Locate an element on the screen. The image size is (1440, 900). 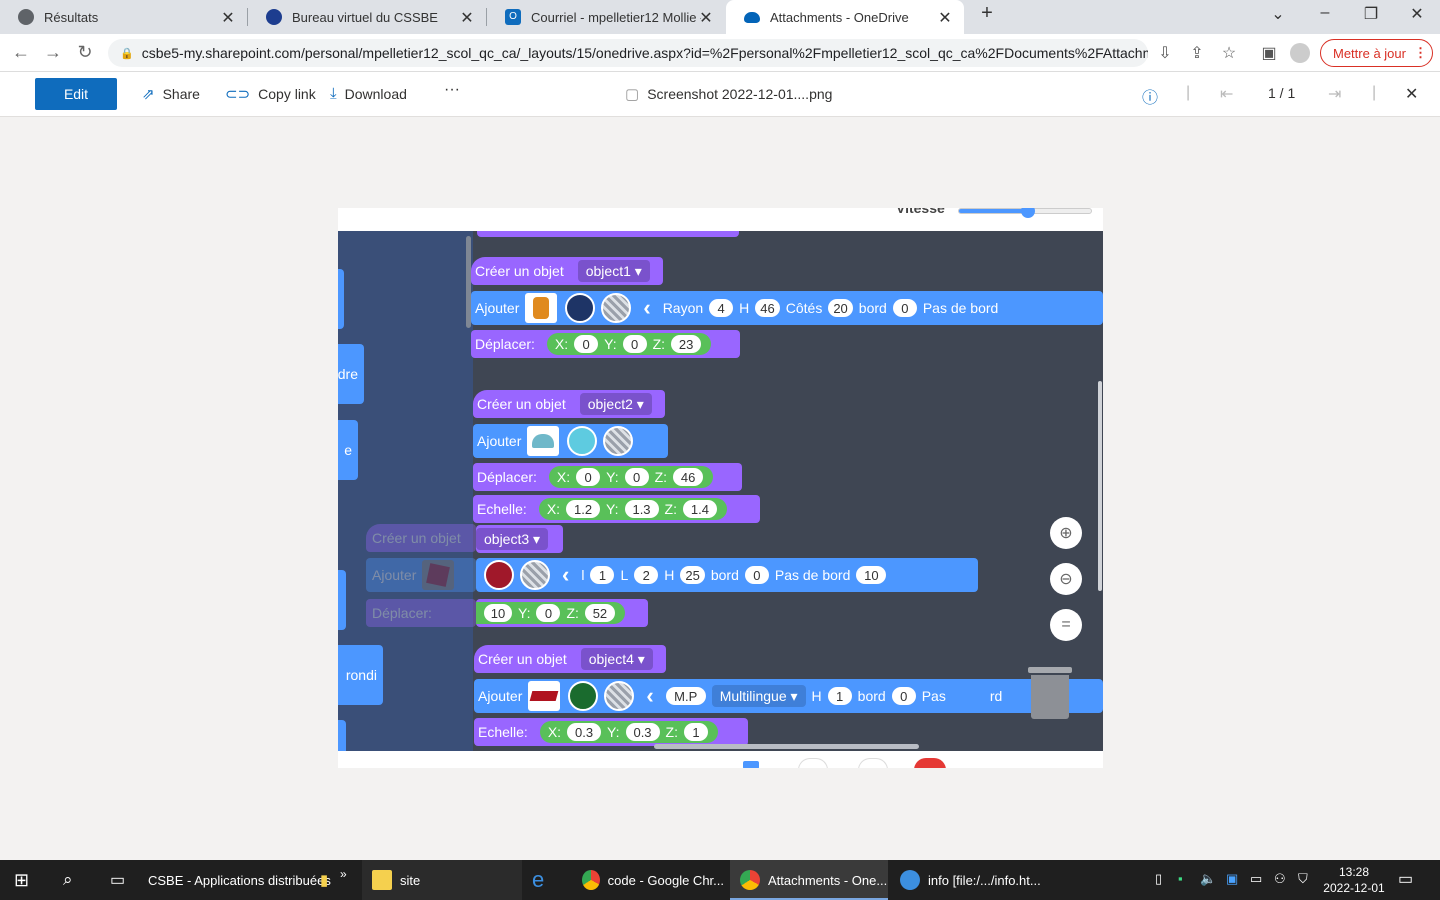
block-add-wedge: Ajouter is located at coordinates (570, 441).